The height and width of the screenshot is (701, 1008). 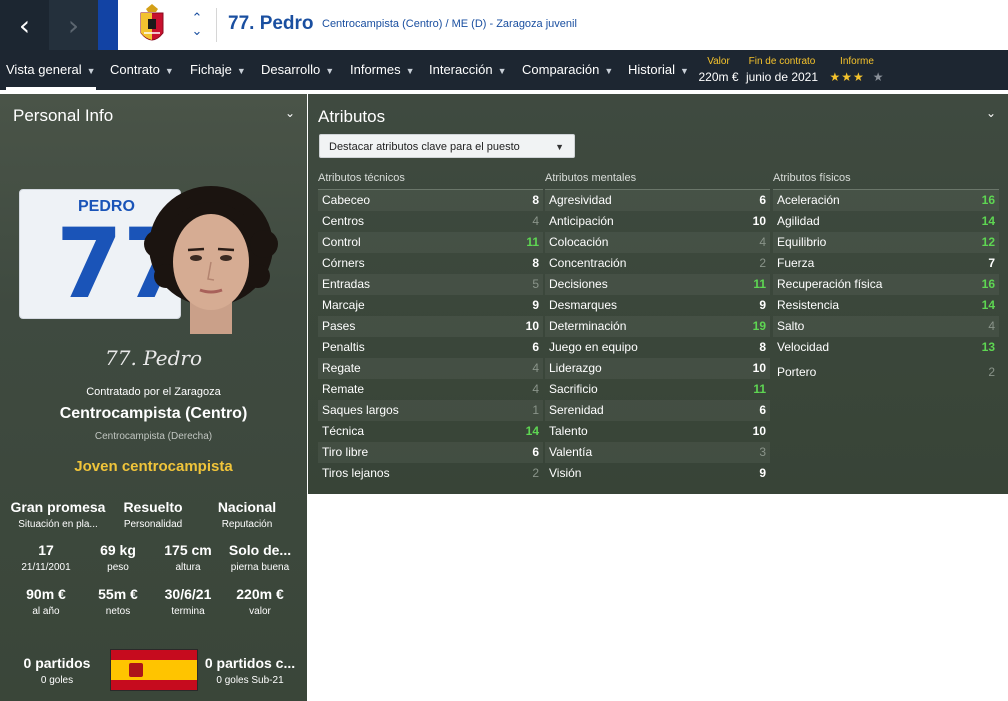 I want to click on stat-label: pierna buena, so click(x=260, y=567).